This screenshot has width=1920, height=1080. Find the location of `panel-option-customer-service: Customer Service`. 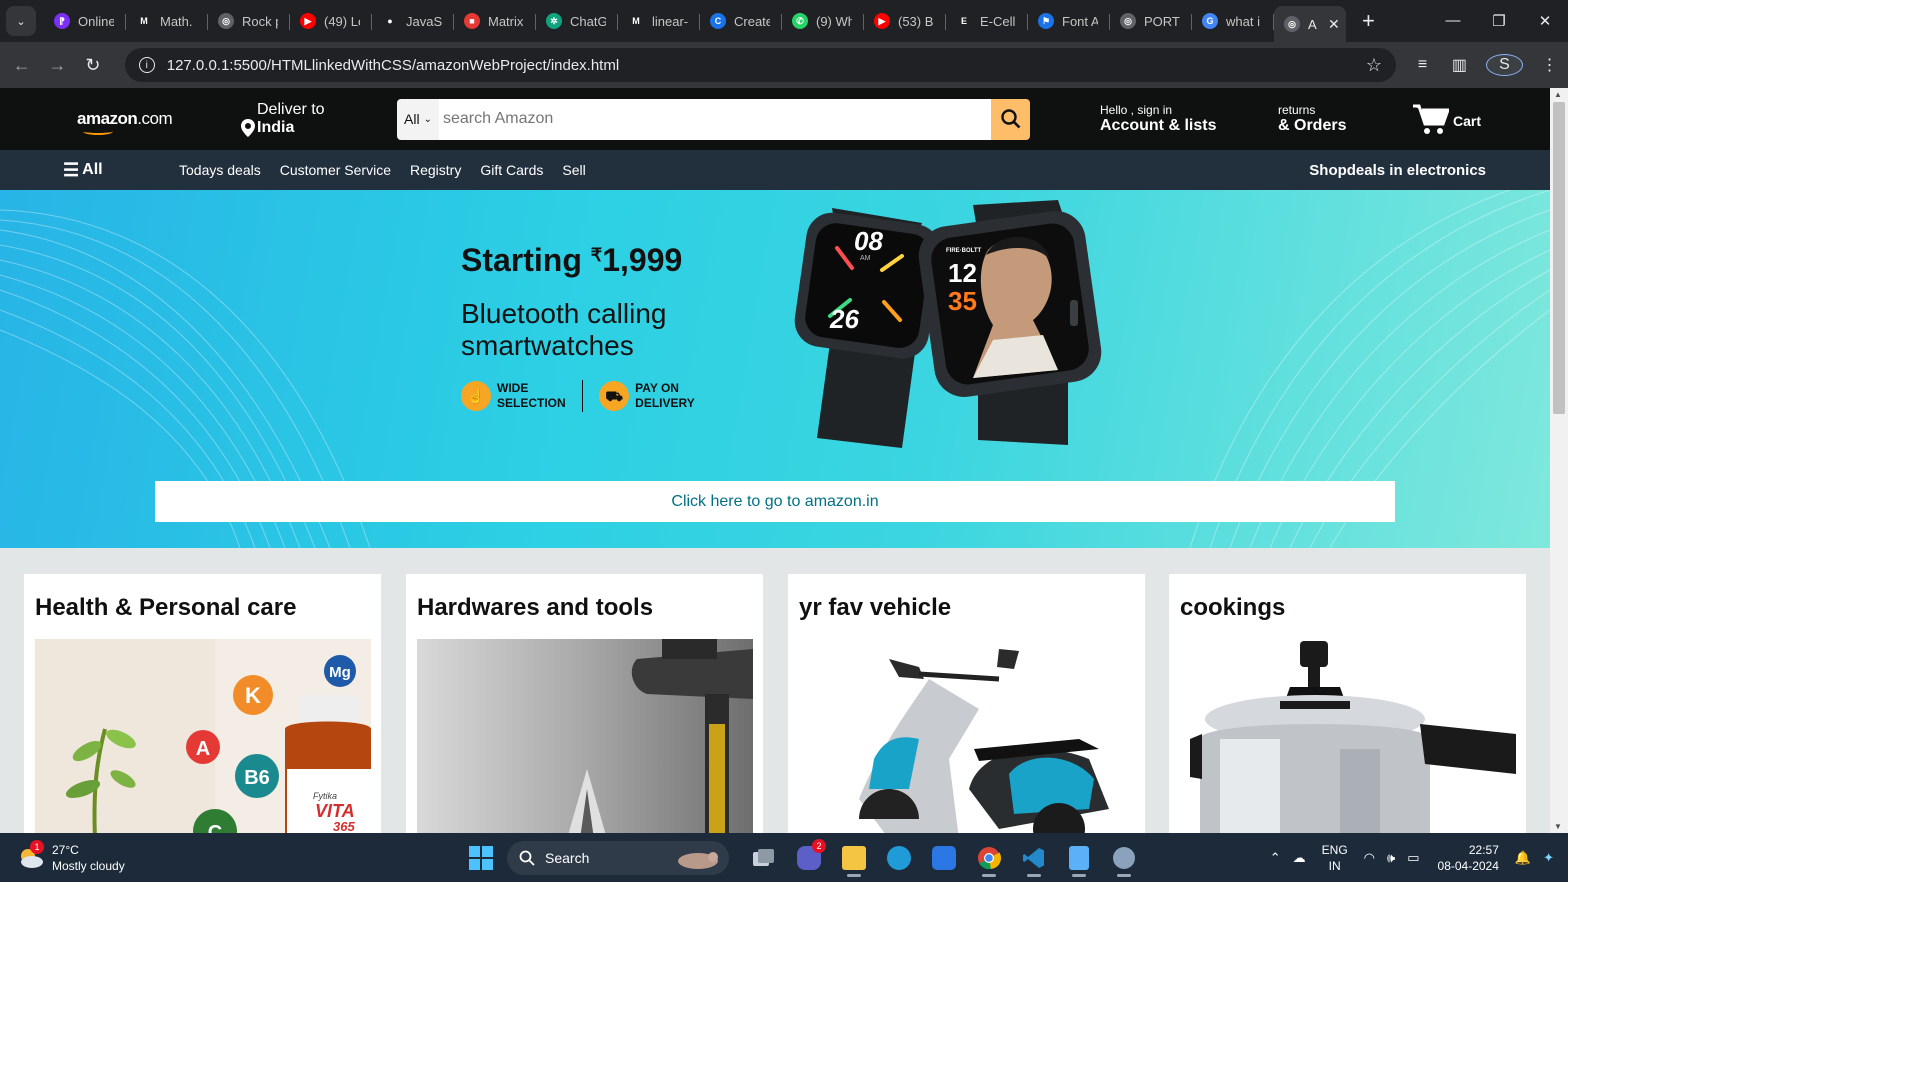

panel-option-customer-service: Customer Service is located at coordinates (335, 170).